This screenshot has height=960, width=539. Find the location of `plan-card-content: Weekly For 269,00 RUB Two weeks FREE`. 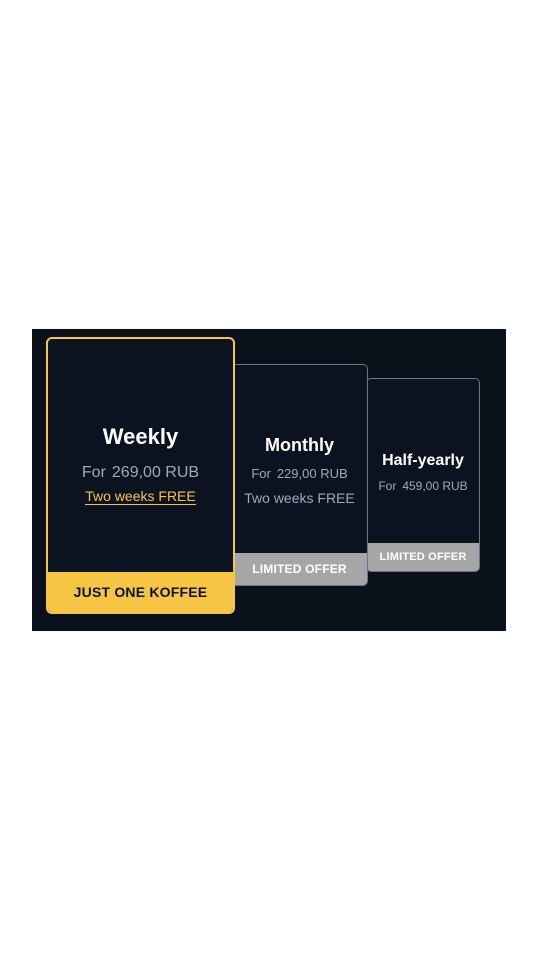

plan-card-content: Weekly For 269,00 RUB Two weeks FREE is located at coordinates (140, 455).